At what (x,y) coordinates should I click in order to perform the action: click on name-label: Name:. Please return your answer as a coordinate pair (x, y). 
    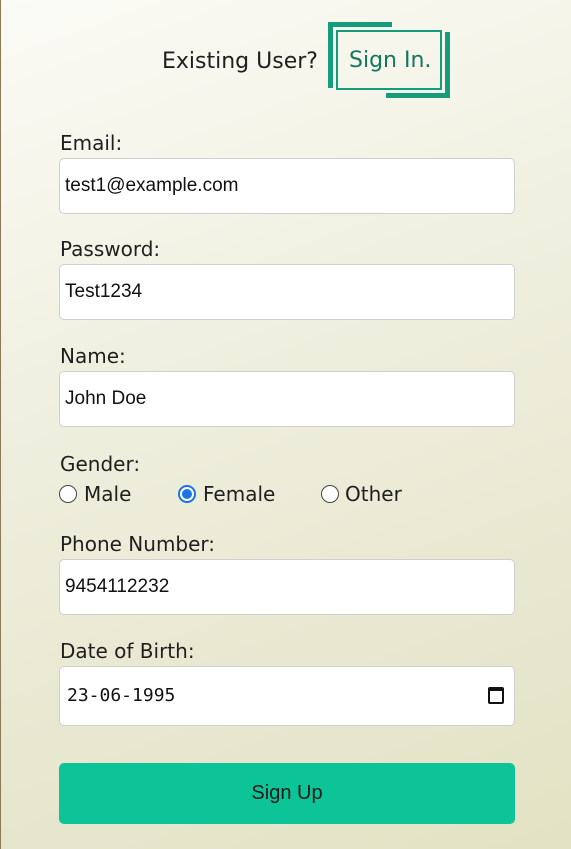
    Looking at the image, I should click on (93, 356).